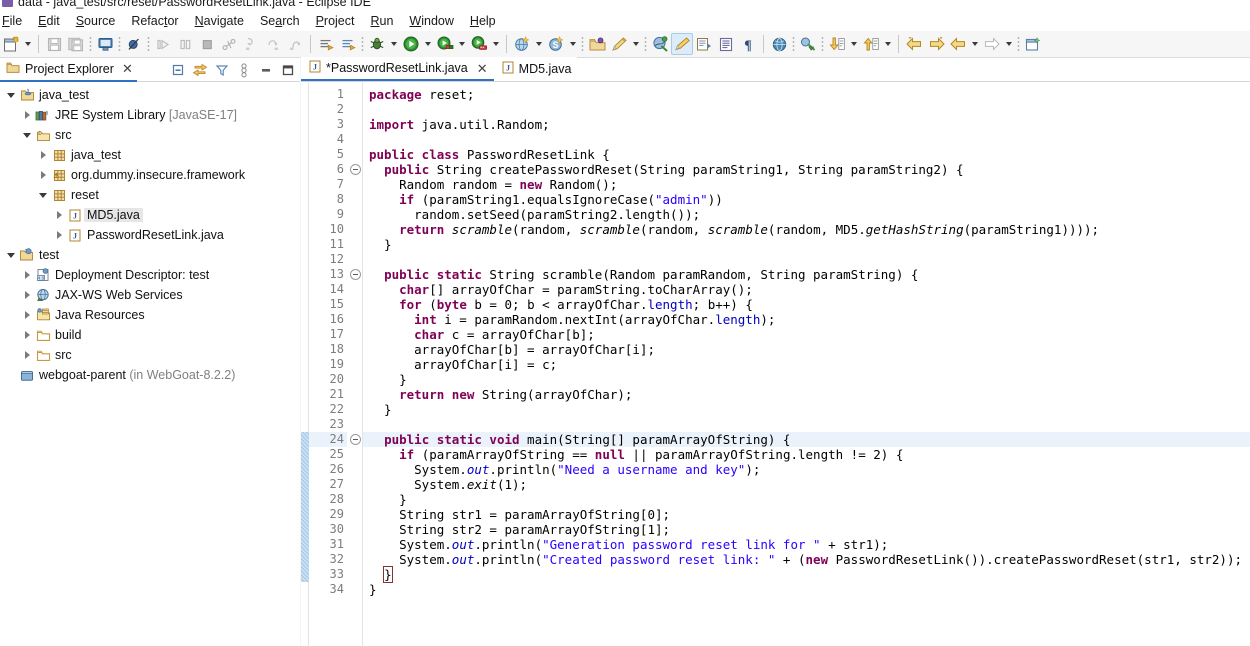  Describe the element at coordinates (377, 44) in the screenshot. I see `debug-button` at that location.